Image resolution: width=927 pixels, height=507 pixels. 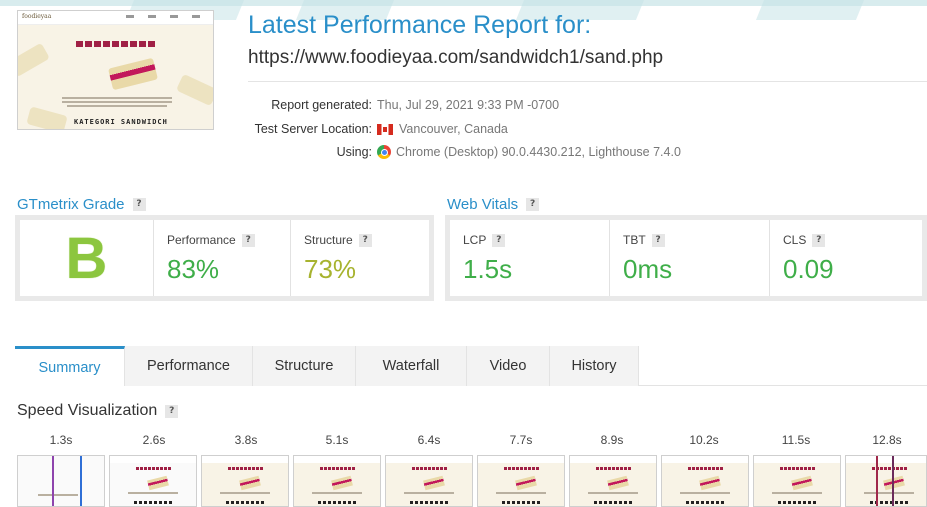 What do you see at coordinates (189, 366) in the screenshot?
I see `tab-performance: Performance` at bounding box center [189, 366].